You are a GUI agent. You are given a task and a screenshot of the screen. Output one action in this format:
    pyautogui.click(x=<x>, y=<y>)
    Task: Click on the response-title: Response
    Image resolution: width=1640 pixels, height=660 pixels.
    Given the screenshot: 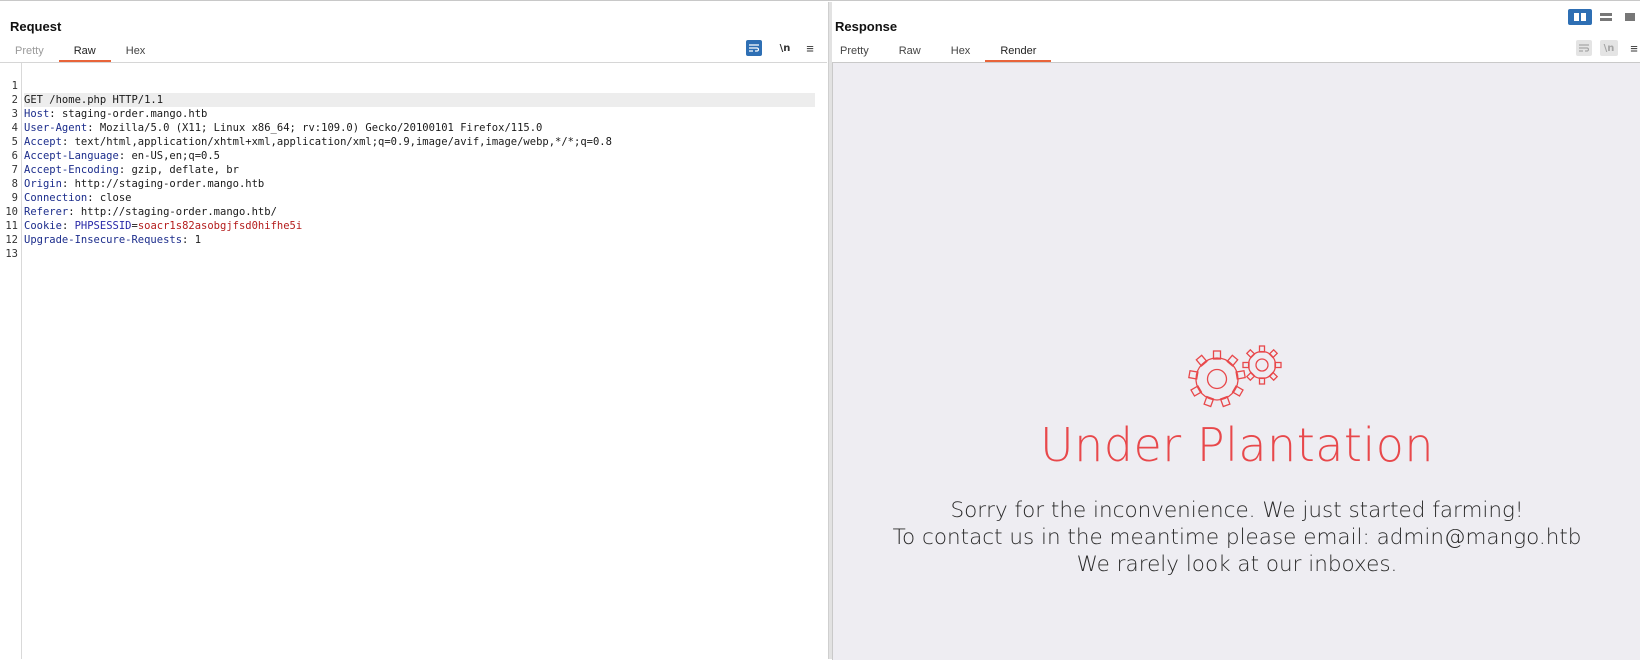 What is the action you would take?
    pyautogui.click(x=866, y=26)
    